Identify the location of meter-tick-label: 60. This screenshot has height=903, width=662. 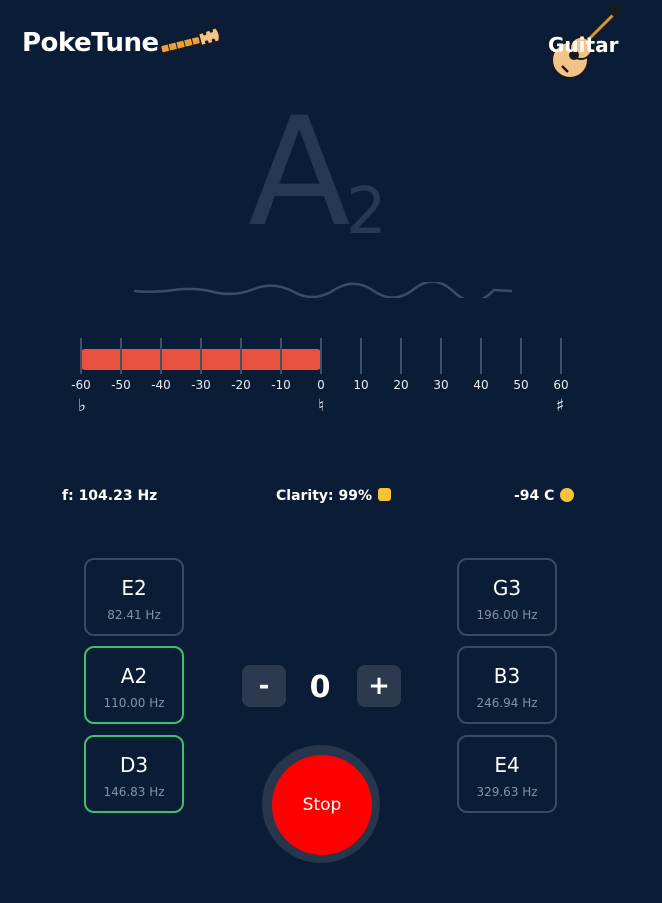
(561, 385).